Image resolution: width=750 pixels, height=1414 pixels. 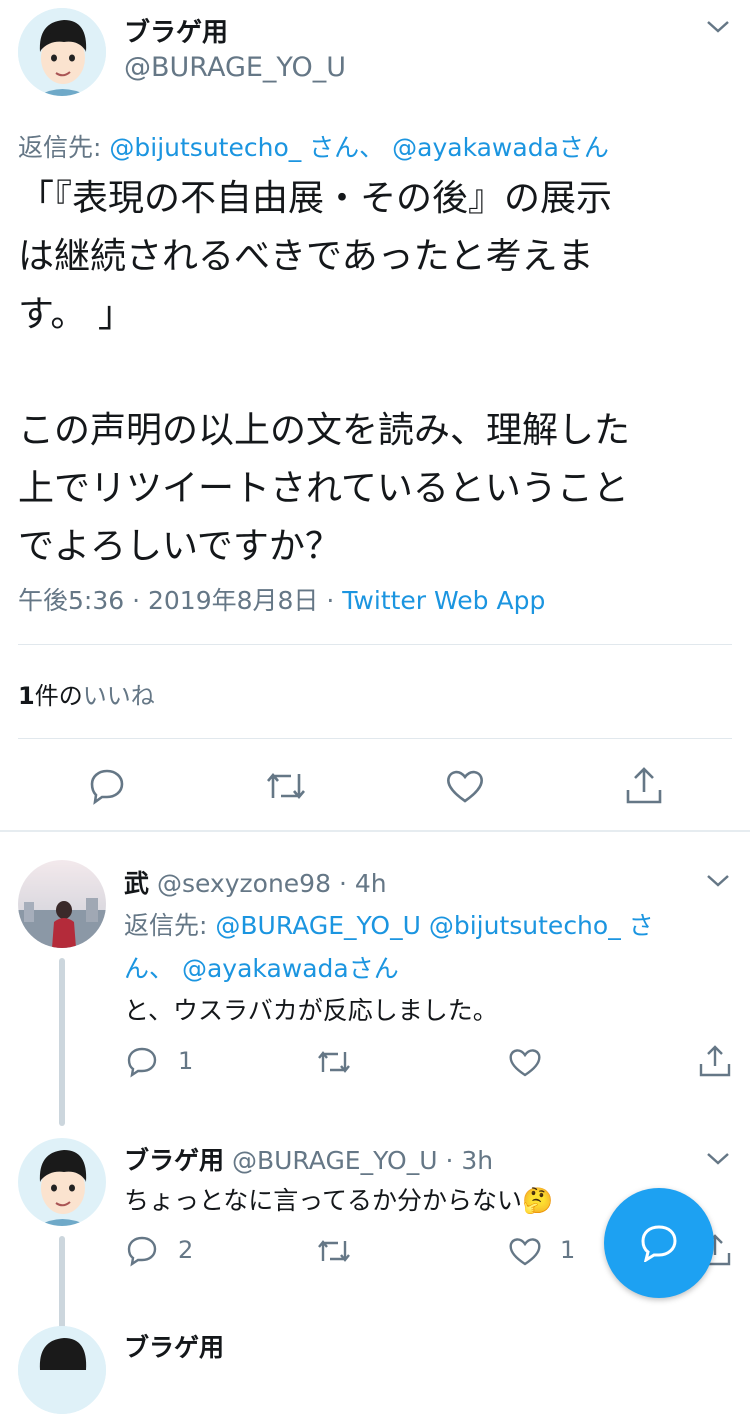 What do you see at coordinates (434, 925) in the screenshot?
I see `reply-to-link: @BURAGE_YO_U @bijutsutecho_ さ` at bounding box center [434, 925].